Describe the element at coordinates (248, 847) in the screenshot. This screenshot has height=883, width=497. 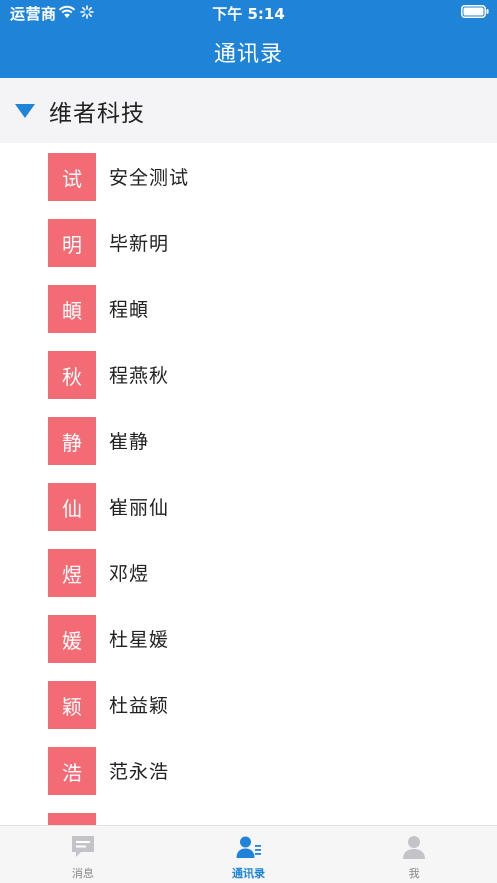
I see `contacts-icon` at that location.